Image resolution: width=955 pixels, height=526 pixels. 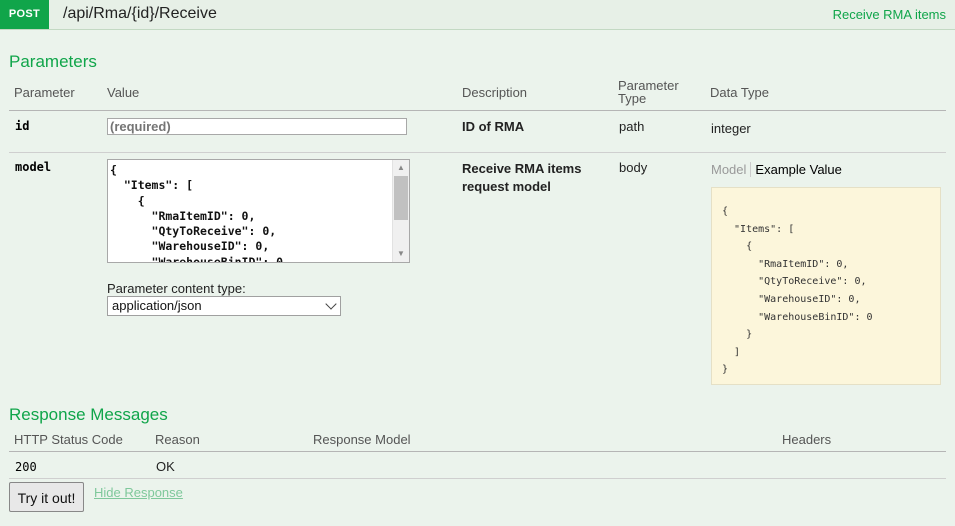 I want to click on col-parameter: Parameter, so click(x=44, y=92).